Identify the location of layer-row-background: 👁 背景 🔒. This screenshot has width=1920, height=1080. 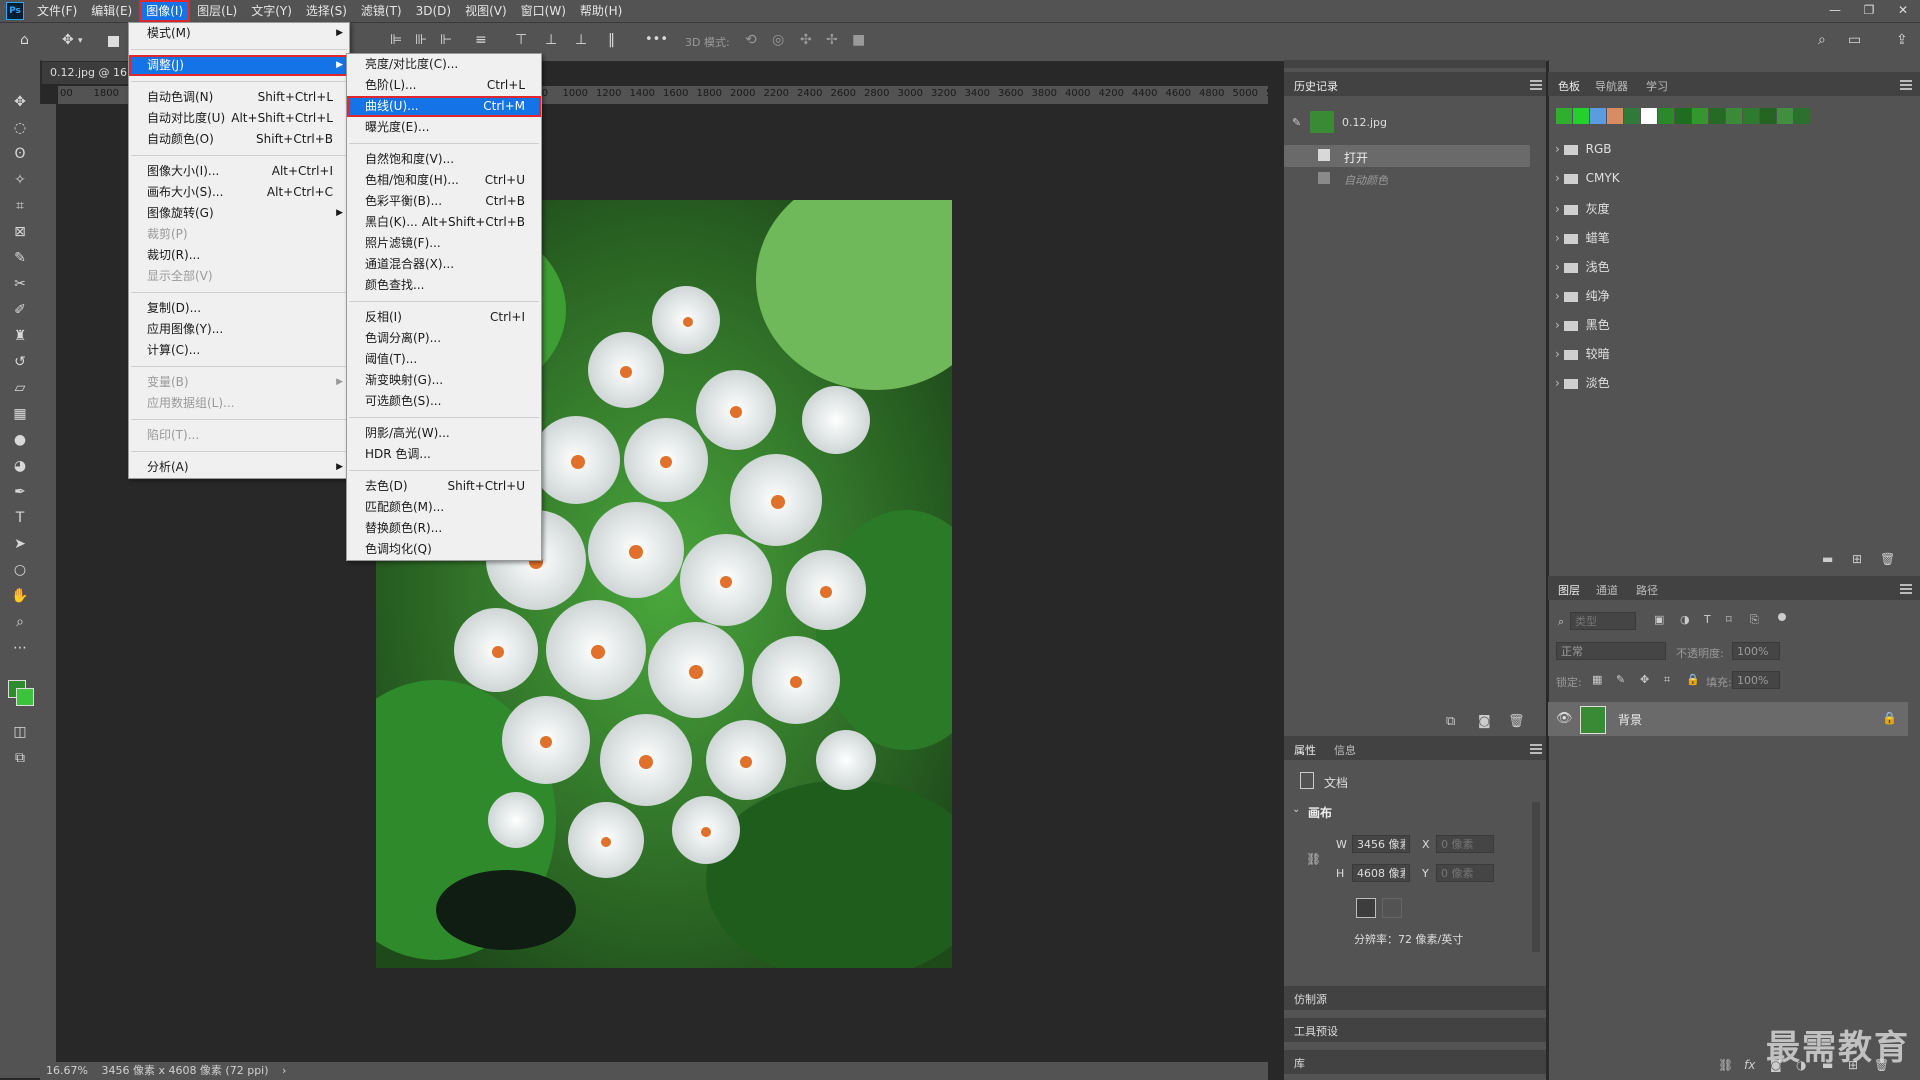
(1728, 719).